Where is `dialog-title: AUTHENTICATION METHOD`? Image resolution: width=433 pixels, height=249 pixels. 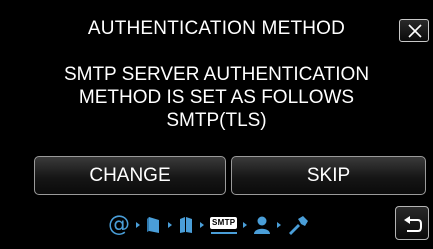
dialog-title: AUTHENTICATION METHOD is located at coordinates (216, 28).